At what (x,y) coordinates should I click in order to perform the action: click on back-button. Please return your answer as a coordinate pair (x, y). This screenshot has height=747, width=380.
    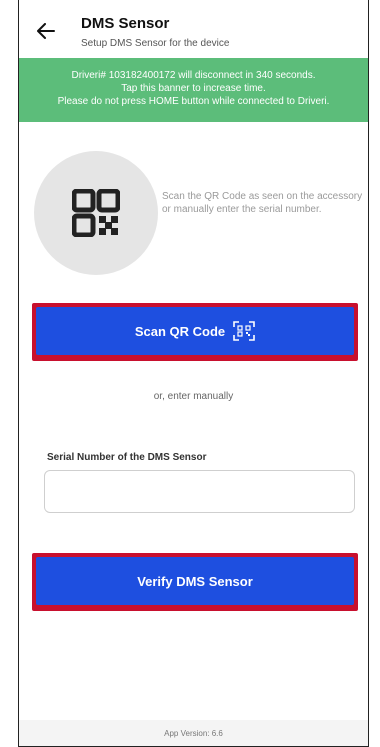
    Looking at the image, I should click on (46, 31).